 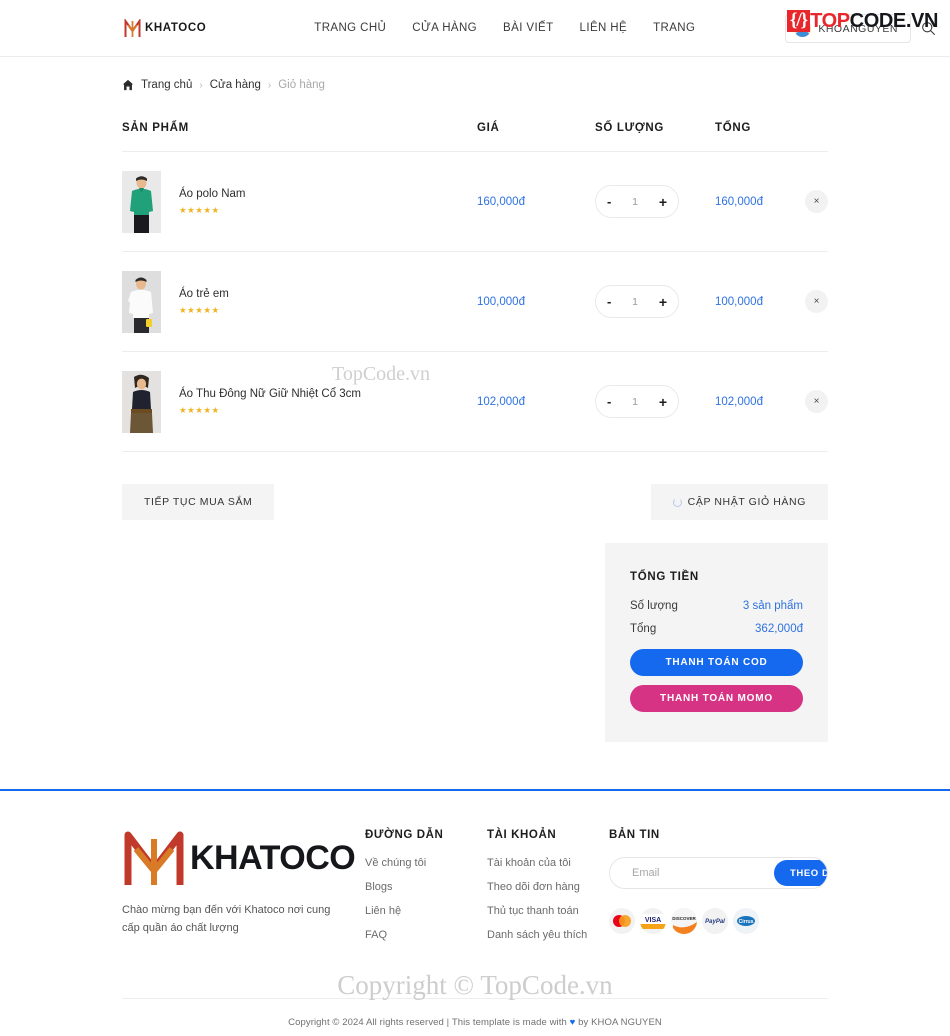 I want to click on payment-icons: VISA DISCOVER PayPal Cirrus, so click(x=724, y=921).